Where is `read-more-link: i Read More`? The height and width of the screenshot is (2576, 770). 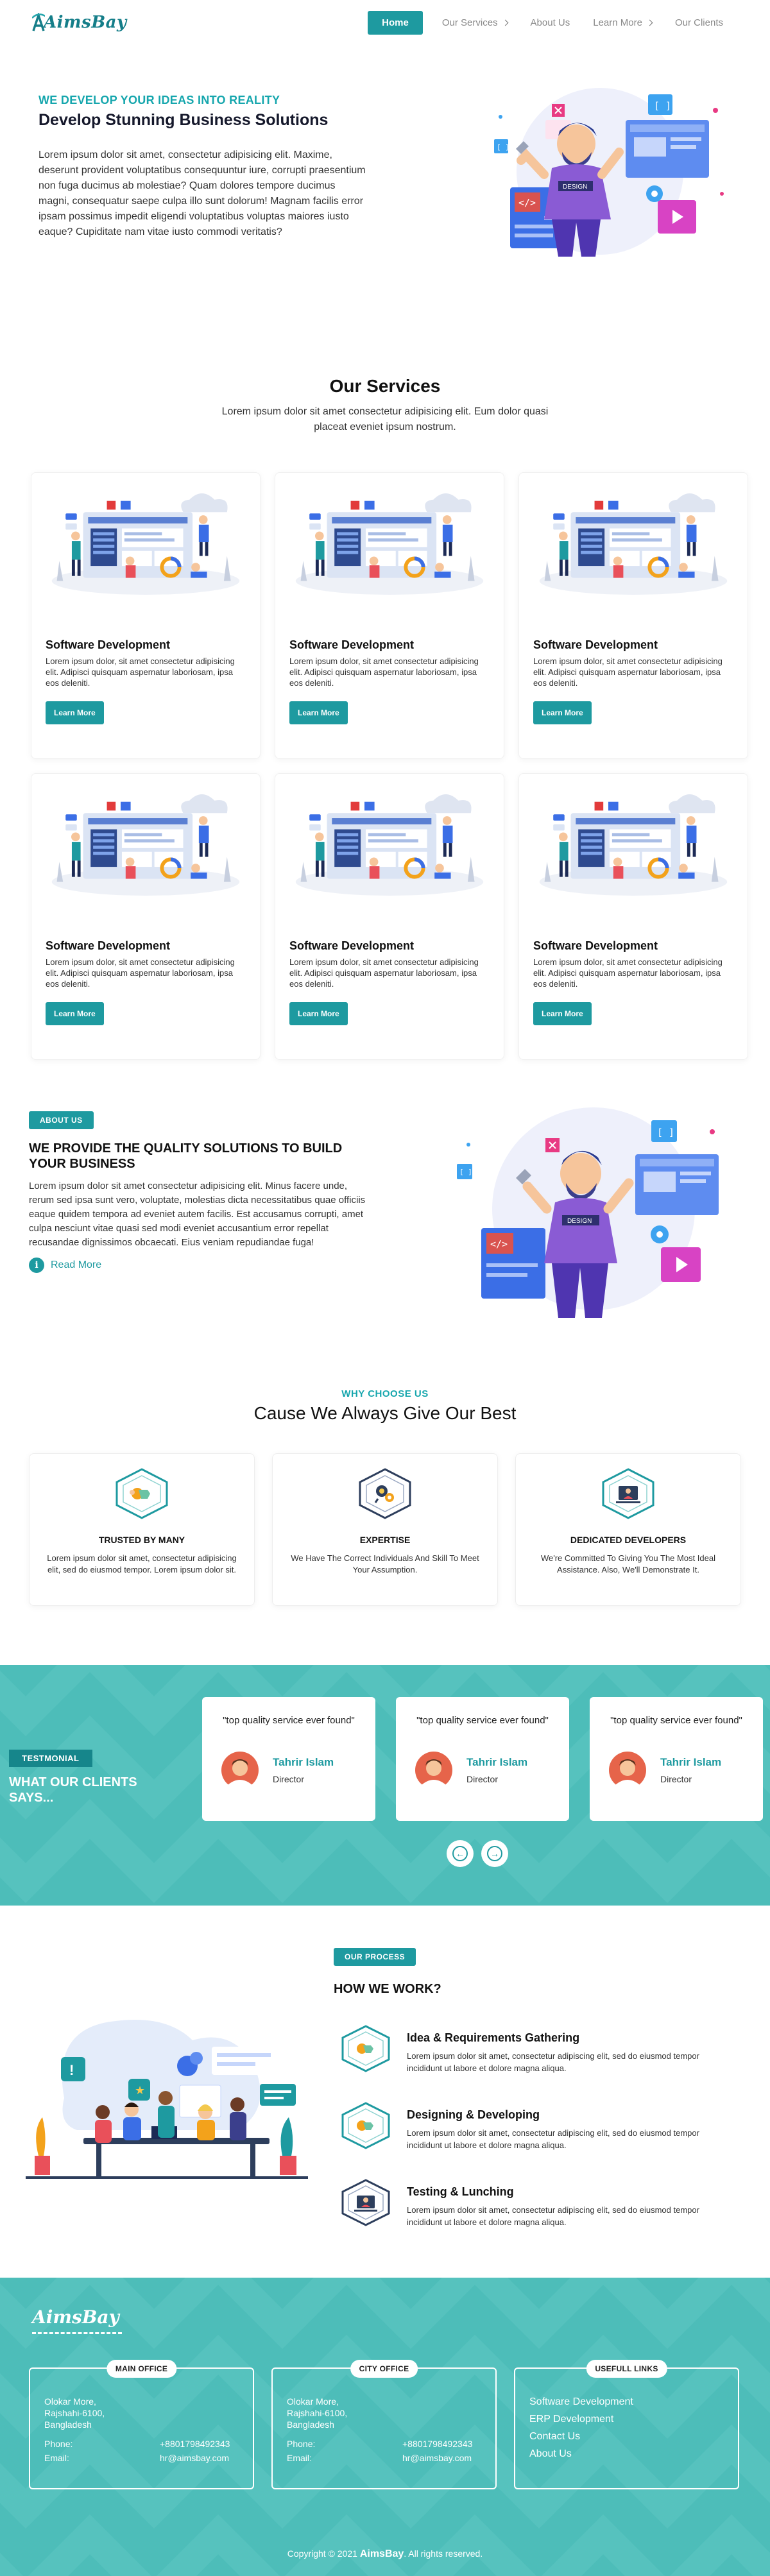 read-more-link: i Read More is located at coordinates (201, 1265).